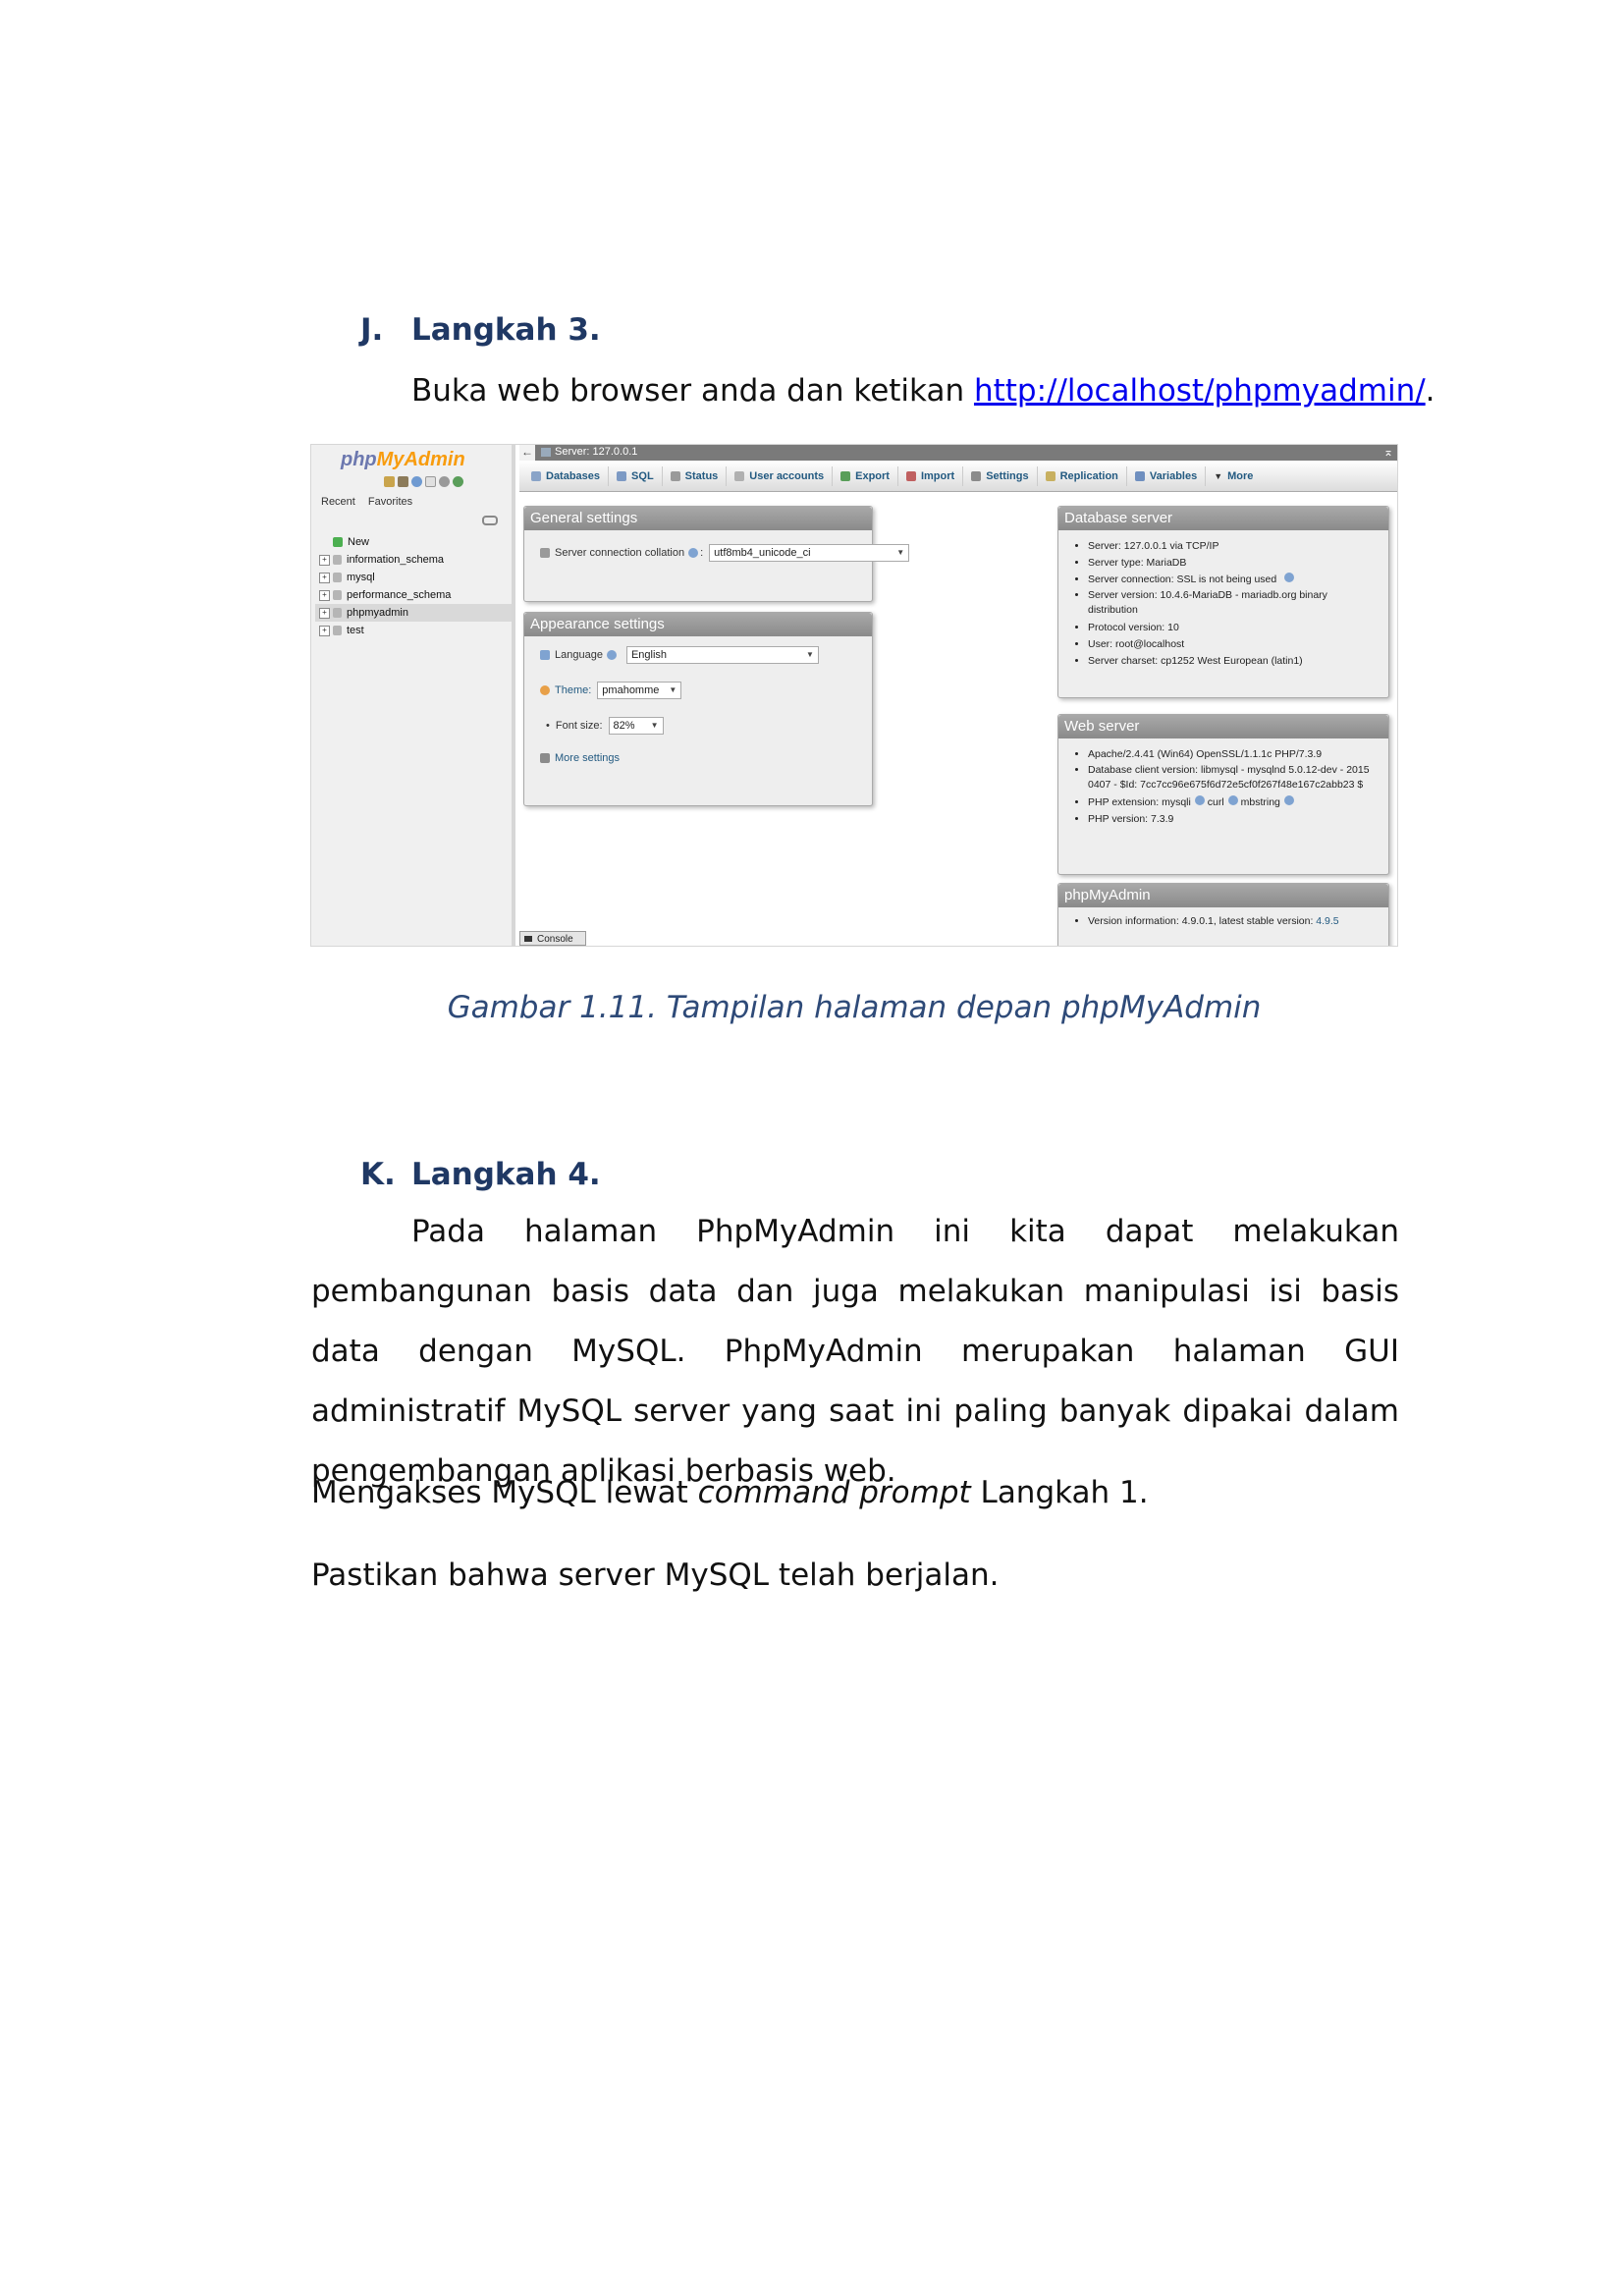  What do you see at coordinates (413, 595) in the screenshot?
I see `tree-item-performance-schema: + performance_schema` at bounding box center [413, 595].